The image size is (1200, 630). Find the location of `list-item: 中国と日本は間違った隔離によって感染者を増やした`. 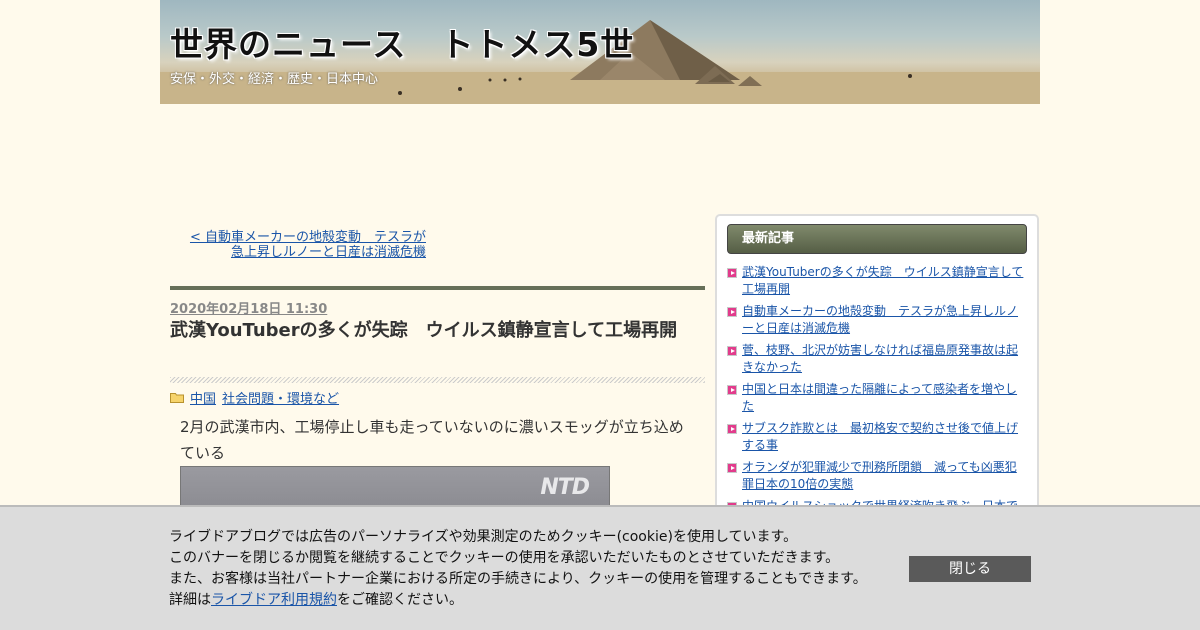

list-item: 中国と日本は間違った隔離によって感染者を増やした is located at coordinates (877, 398).